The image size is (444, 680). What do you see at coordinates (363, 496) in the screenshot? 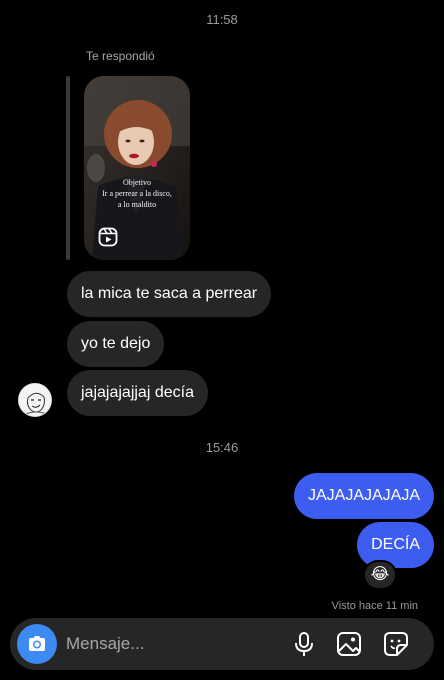
I see `outgoing-message: JAJAJAJAJAJA` at bounding box center [363, 496].